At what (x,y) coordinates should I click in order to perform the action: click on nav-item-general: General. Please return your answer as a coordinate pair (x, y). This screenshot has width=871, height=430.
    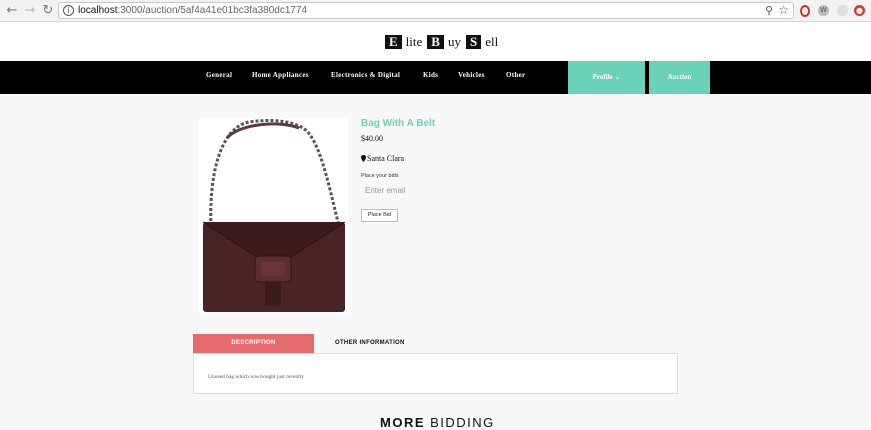
    Looking at the image, I should click on (219, 75).